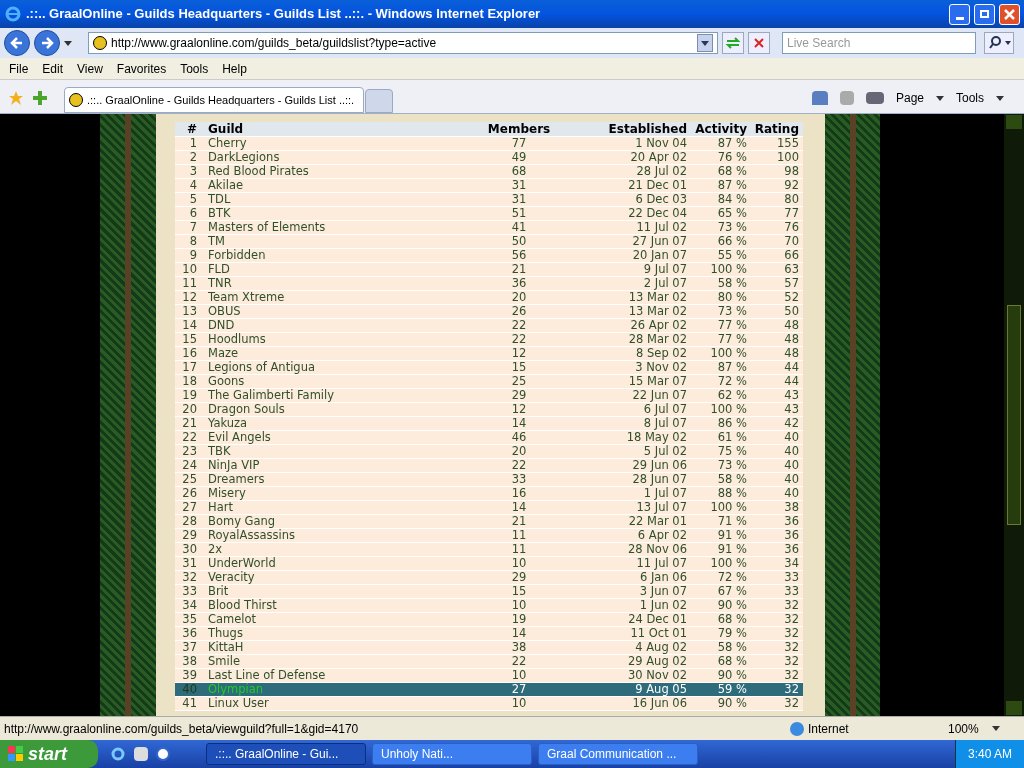  I want to click on table-row: 9 Forbidden 56 20 Jan 07 55 % 66, so click(489, 256).